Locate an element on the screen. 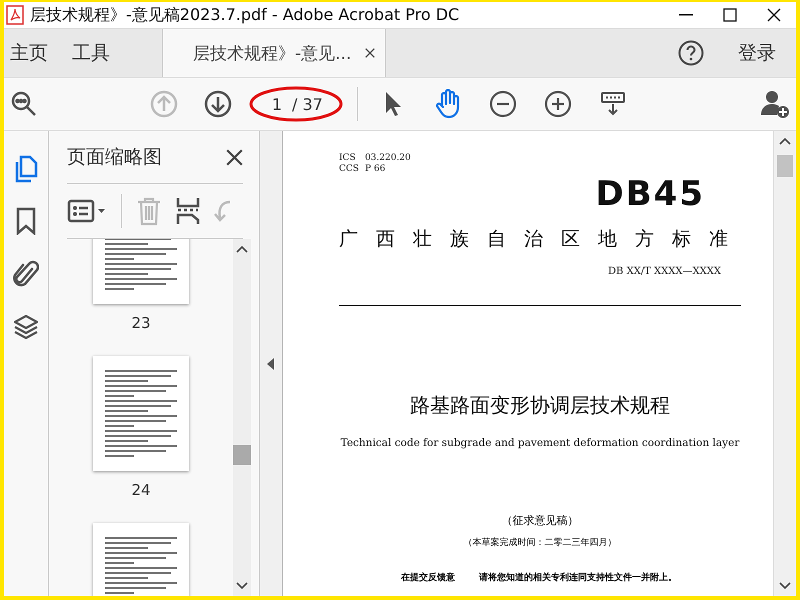  page-count: / 37 is located at coordinates (307, 104).